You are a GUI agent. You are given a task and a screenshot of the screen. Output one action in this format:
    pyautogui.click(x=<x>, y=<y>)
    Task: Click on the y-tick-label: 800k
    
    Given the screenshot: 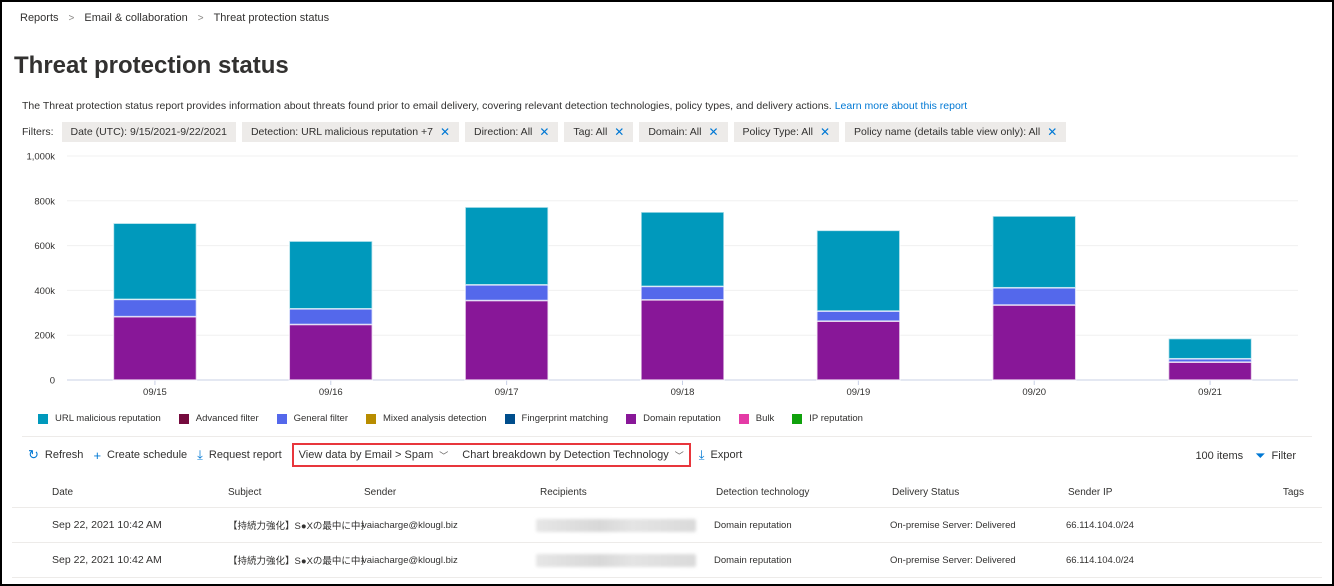 What is the action you would take?
    pyautogui.click(x=44, y=201)
    